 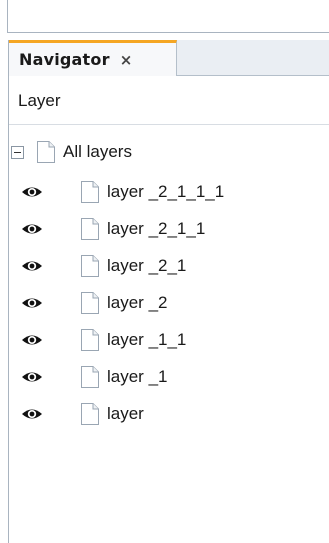 I want to click on layer-row: layer _2_1_1_1, so click(x=169, y=192).